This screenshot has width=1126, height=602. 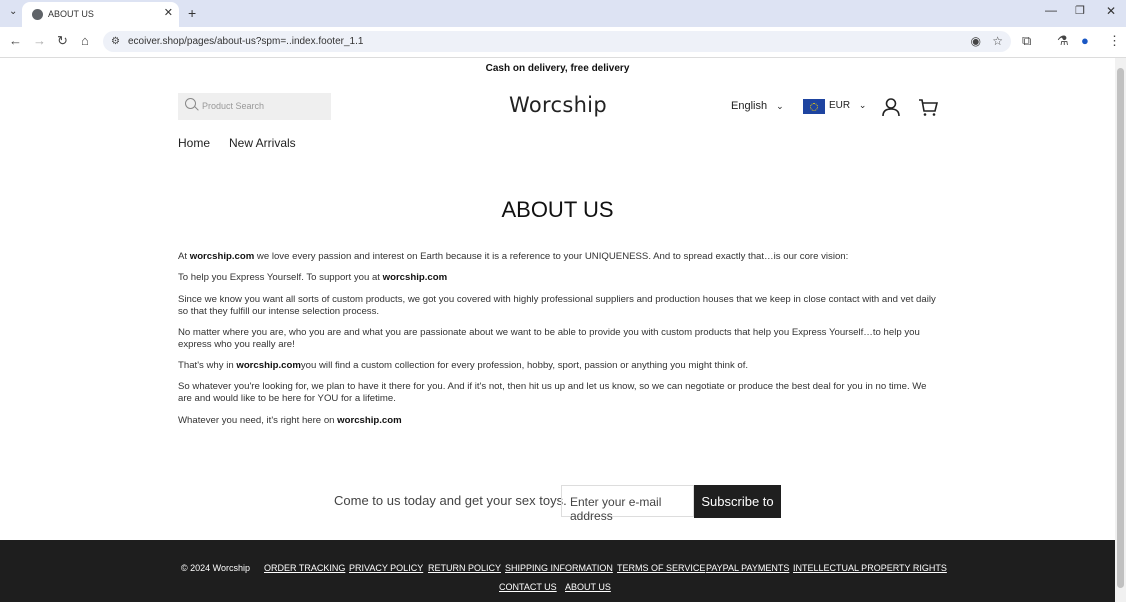 I want to click on search-icon, so click(x=190, y=103).